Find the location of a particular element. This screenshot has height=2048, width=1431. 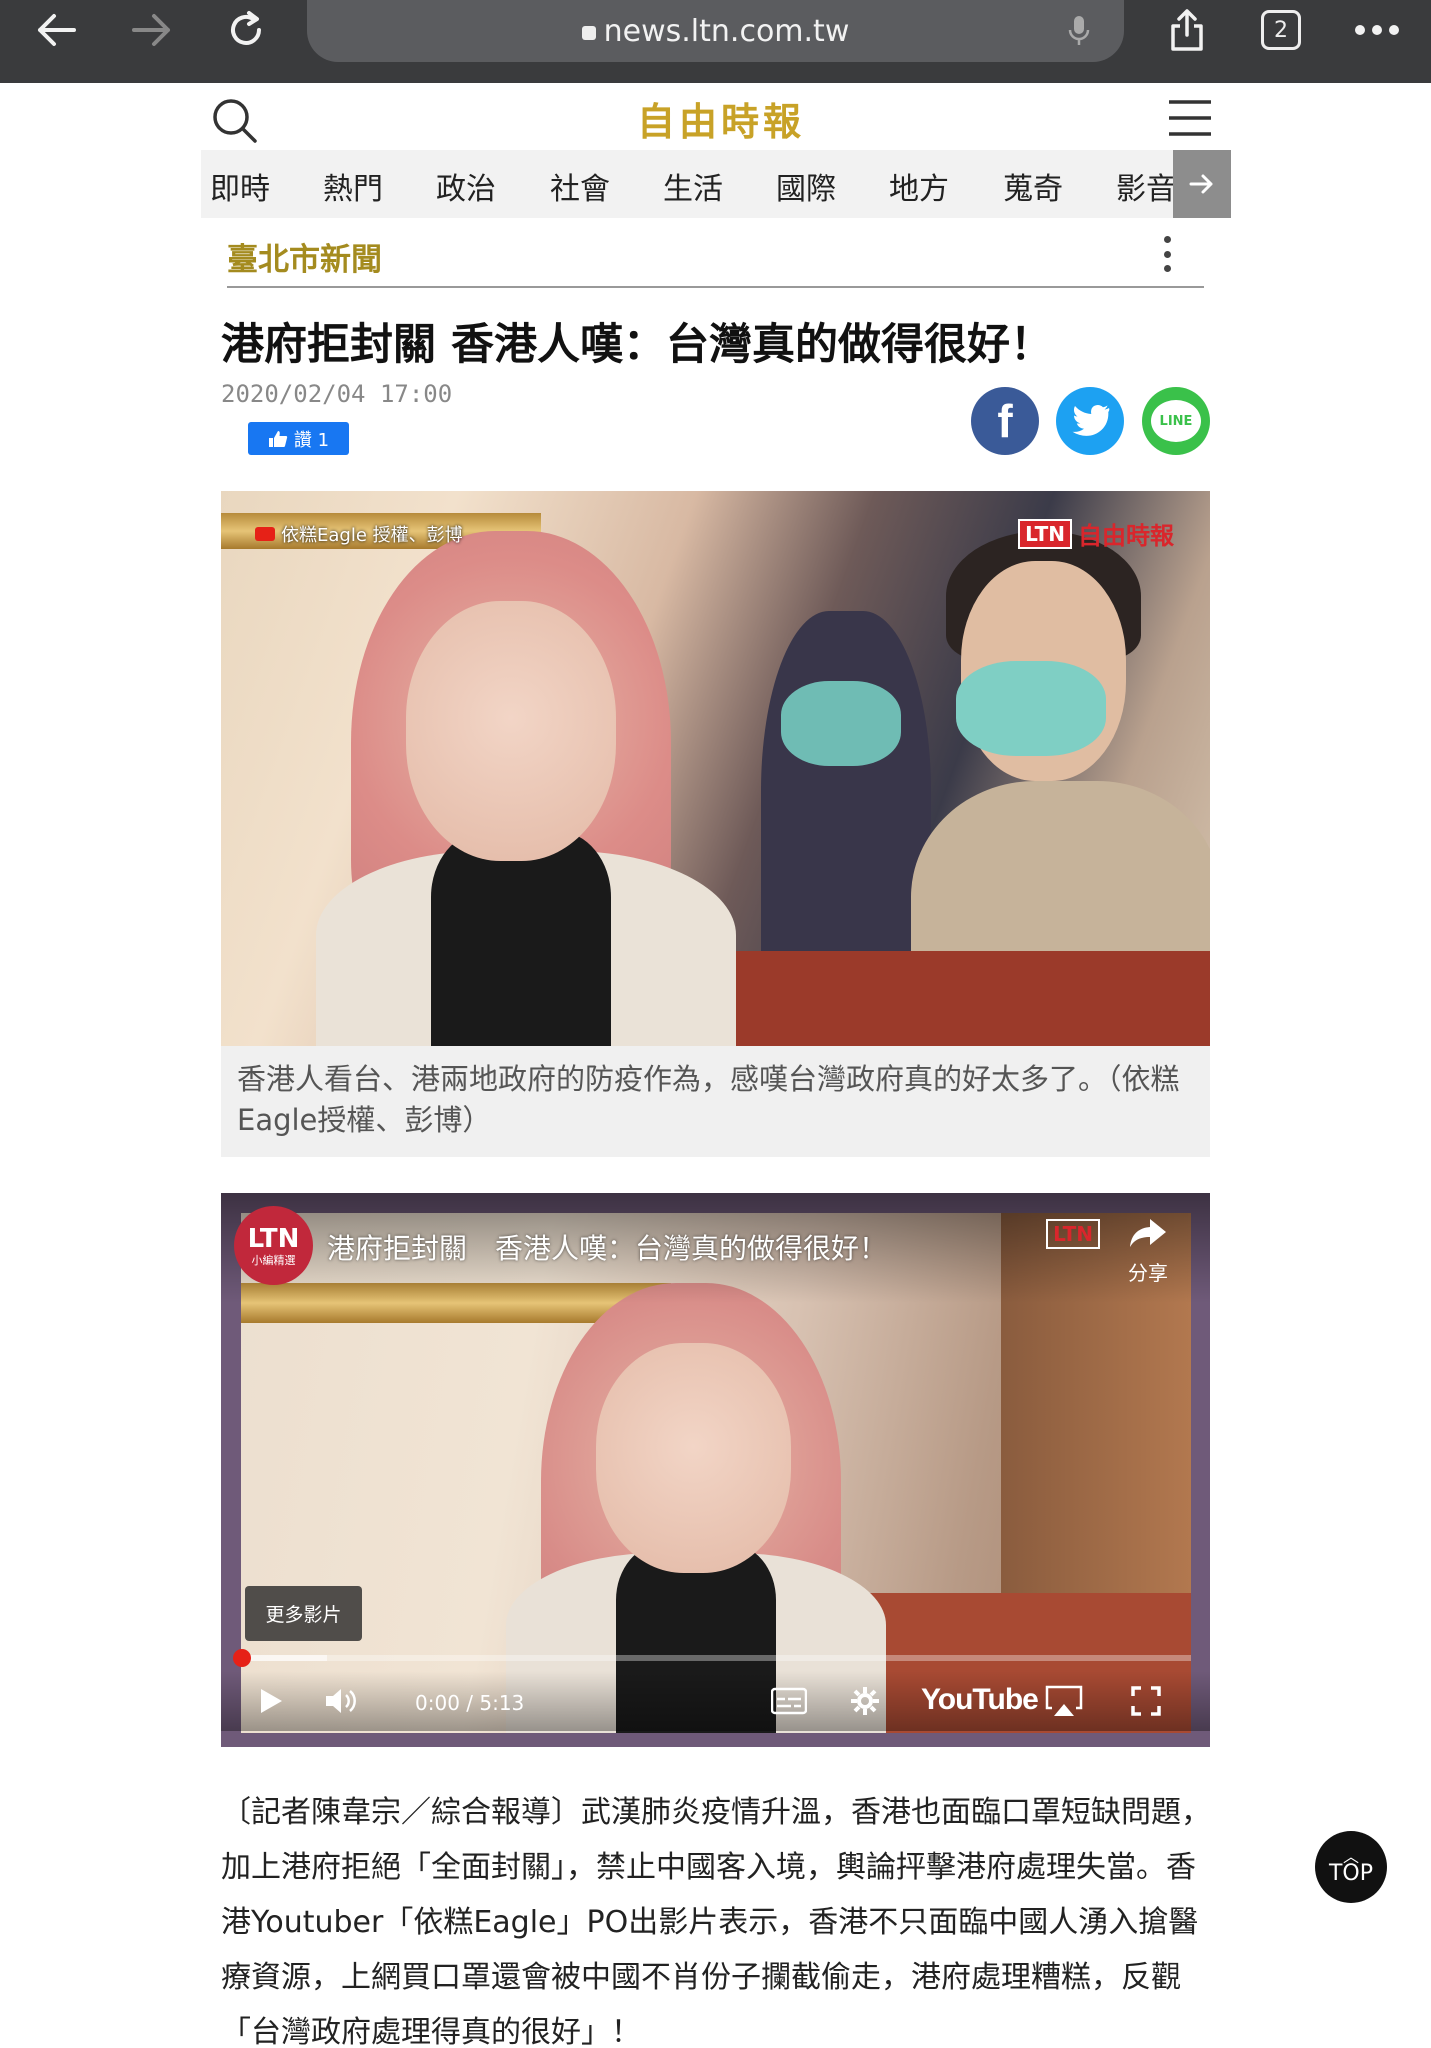

facebook-glyph: f is located at coordinates (1005, 421).